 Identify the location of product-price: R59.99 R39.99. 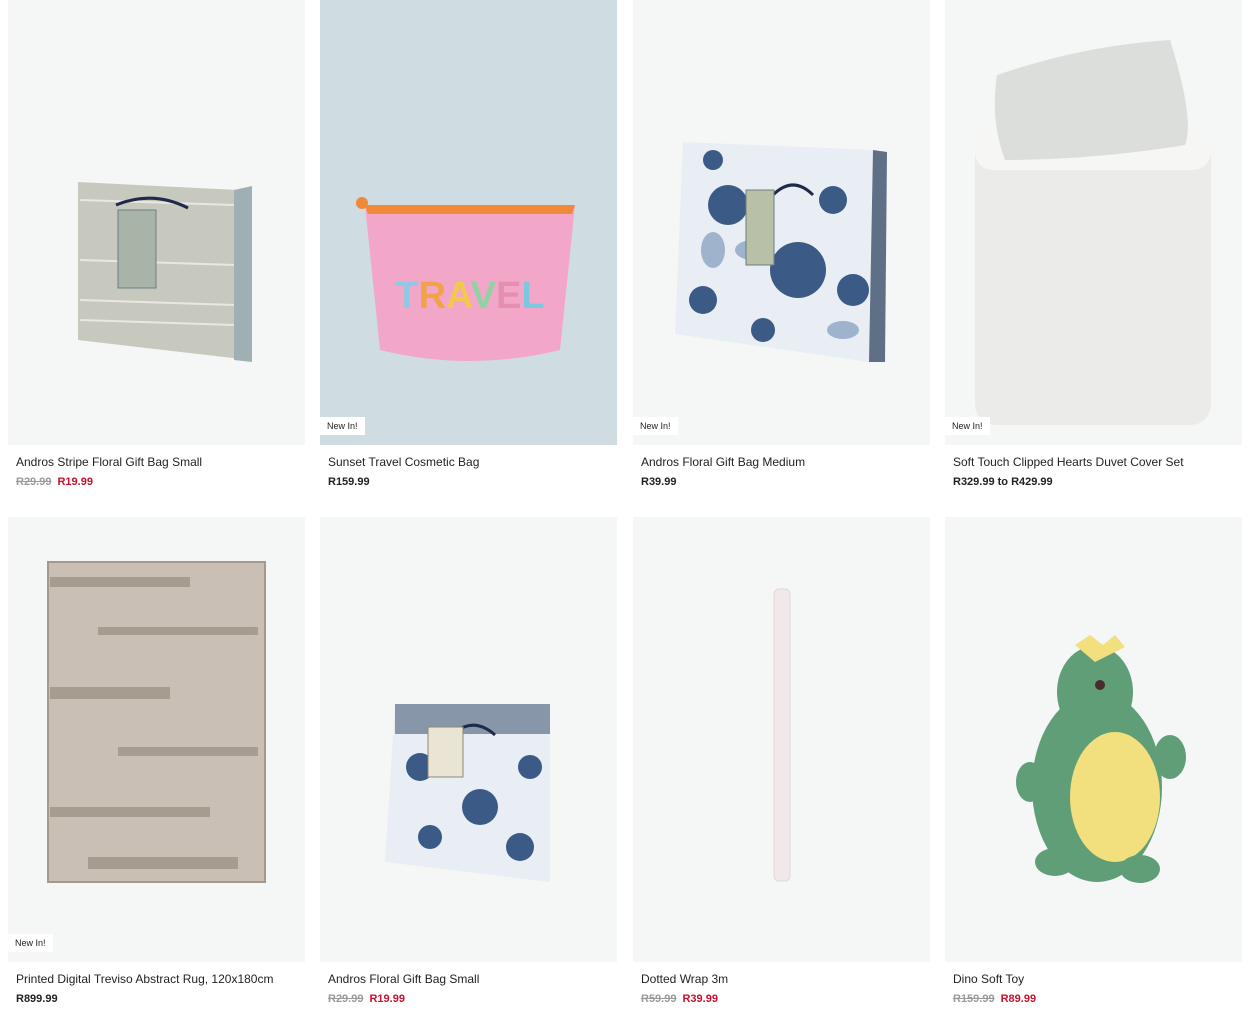
(785, 999).